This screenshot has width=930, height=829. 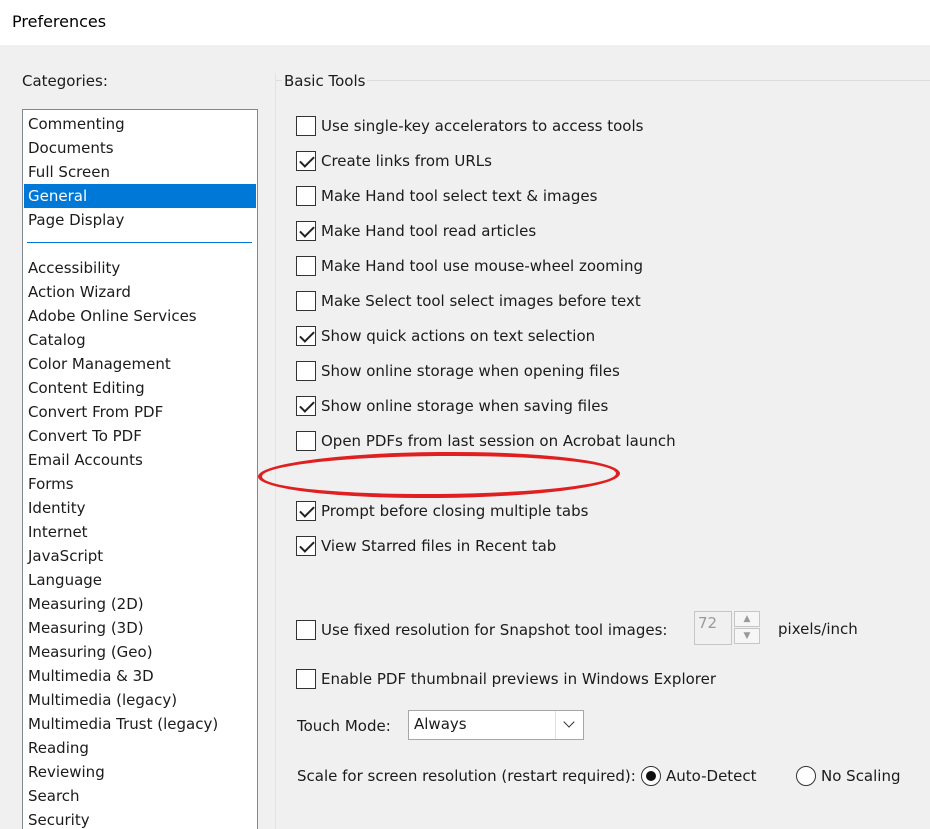 What do you see at coordinates (140, 268) in the screenshot?
I see `category-item-accessibility: Accessibility` at bounding box center [140, 268].